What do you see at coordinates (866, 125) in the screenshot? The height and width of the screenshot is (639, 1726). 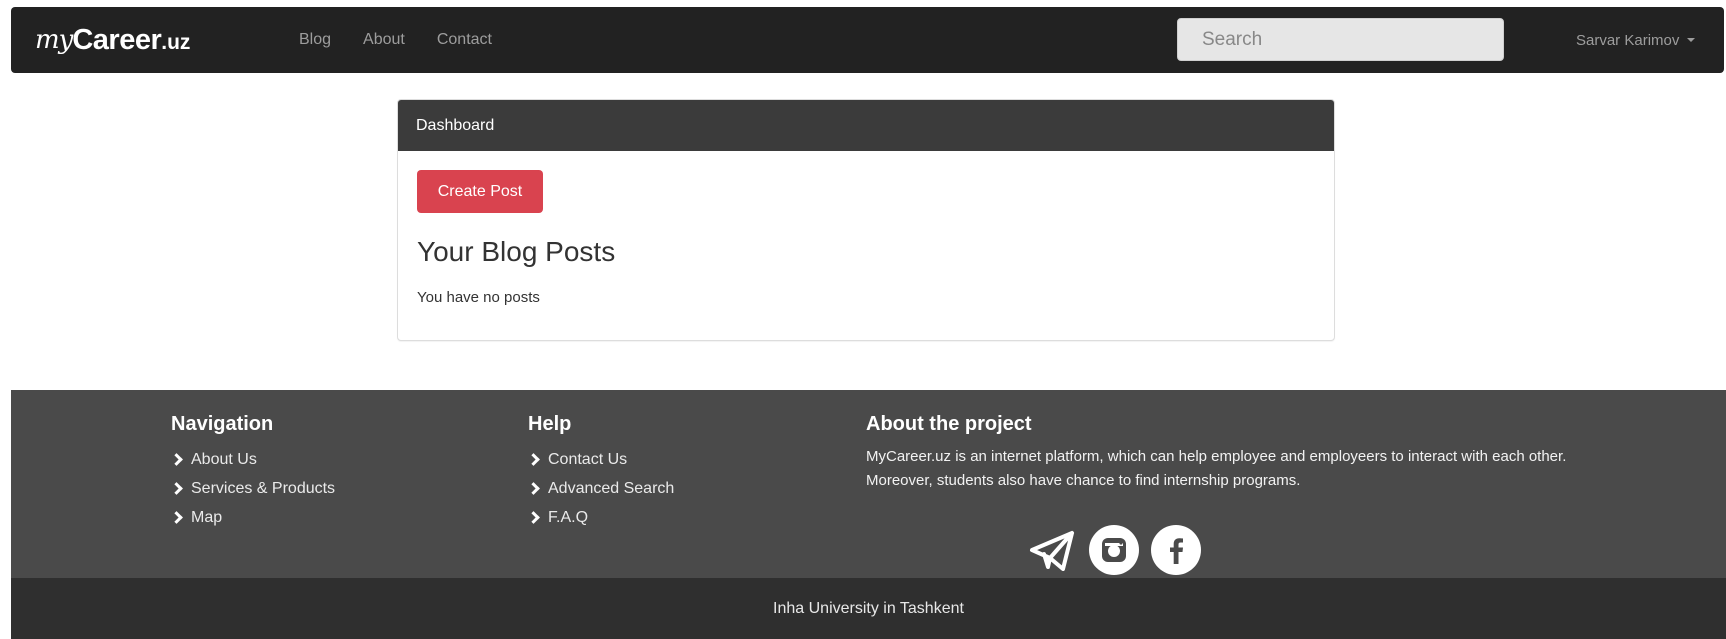 I see `panel-heading: Dashboard` at bounding box center [866, 125].